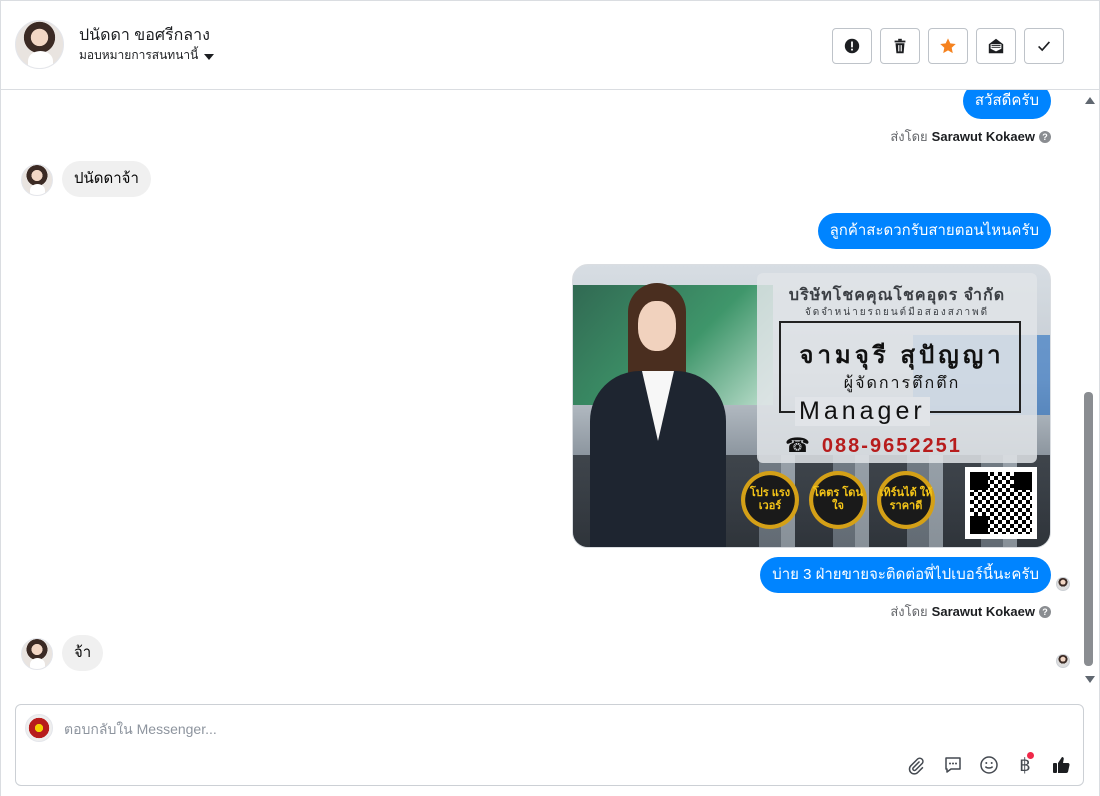 This screenshot has height=796, width=1100. I want to click on qr-code, so click(1001, 503).